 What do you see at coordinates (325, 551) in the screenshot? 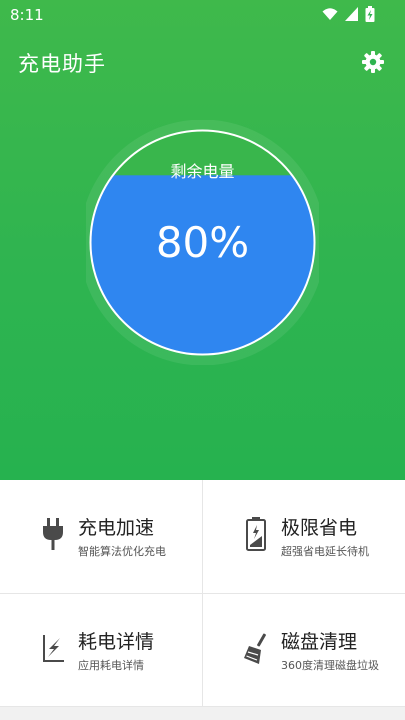
I see `feature-subtitle: 超强省电延长待机` at bounding box center [325, 551].